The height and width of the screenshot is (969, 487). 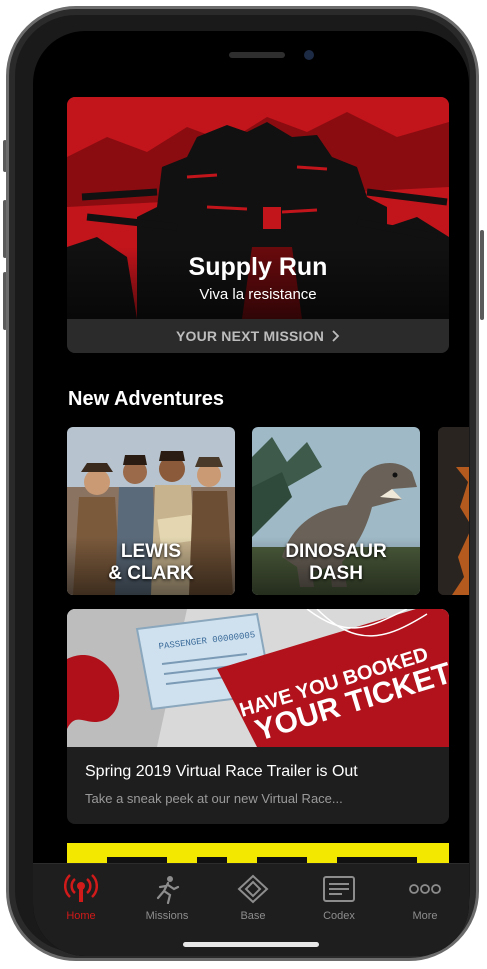 I want to click on tab-label: More, so click(x=425, y=916).